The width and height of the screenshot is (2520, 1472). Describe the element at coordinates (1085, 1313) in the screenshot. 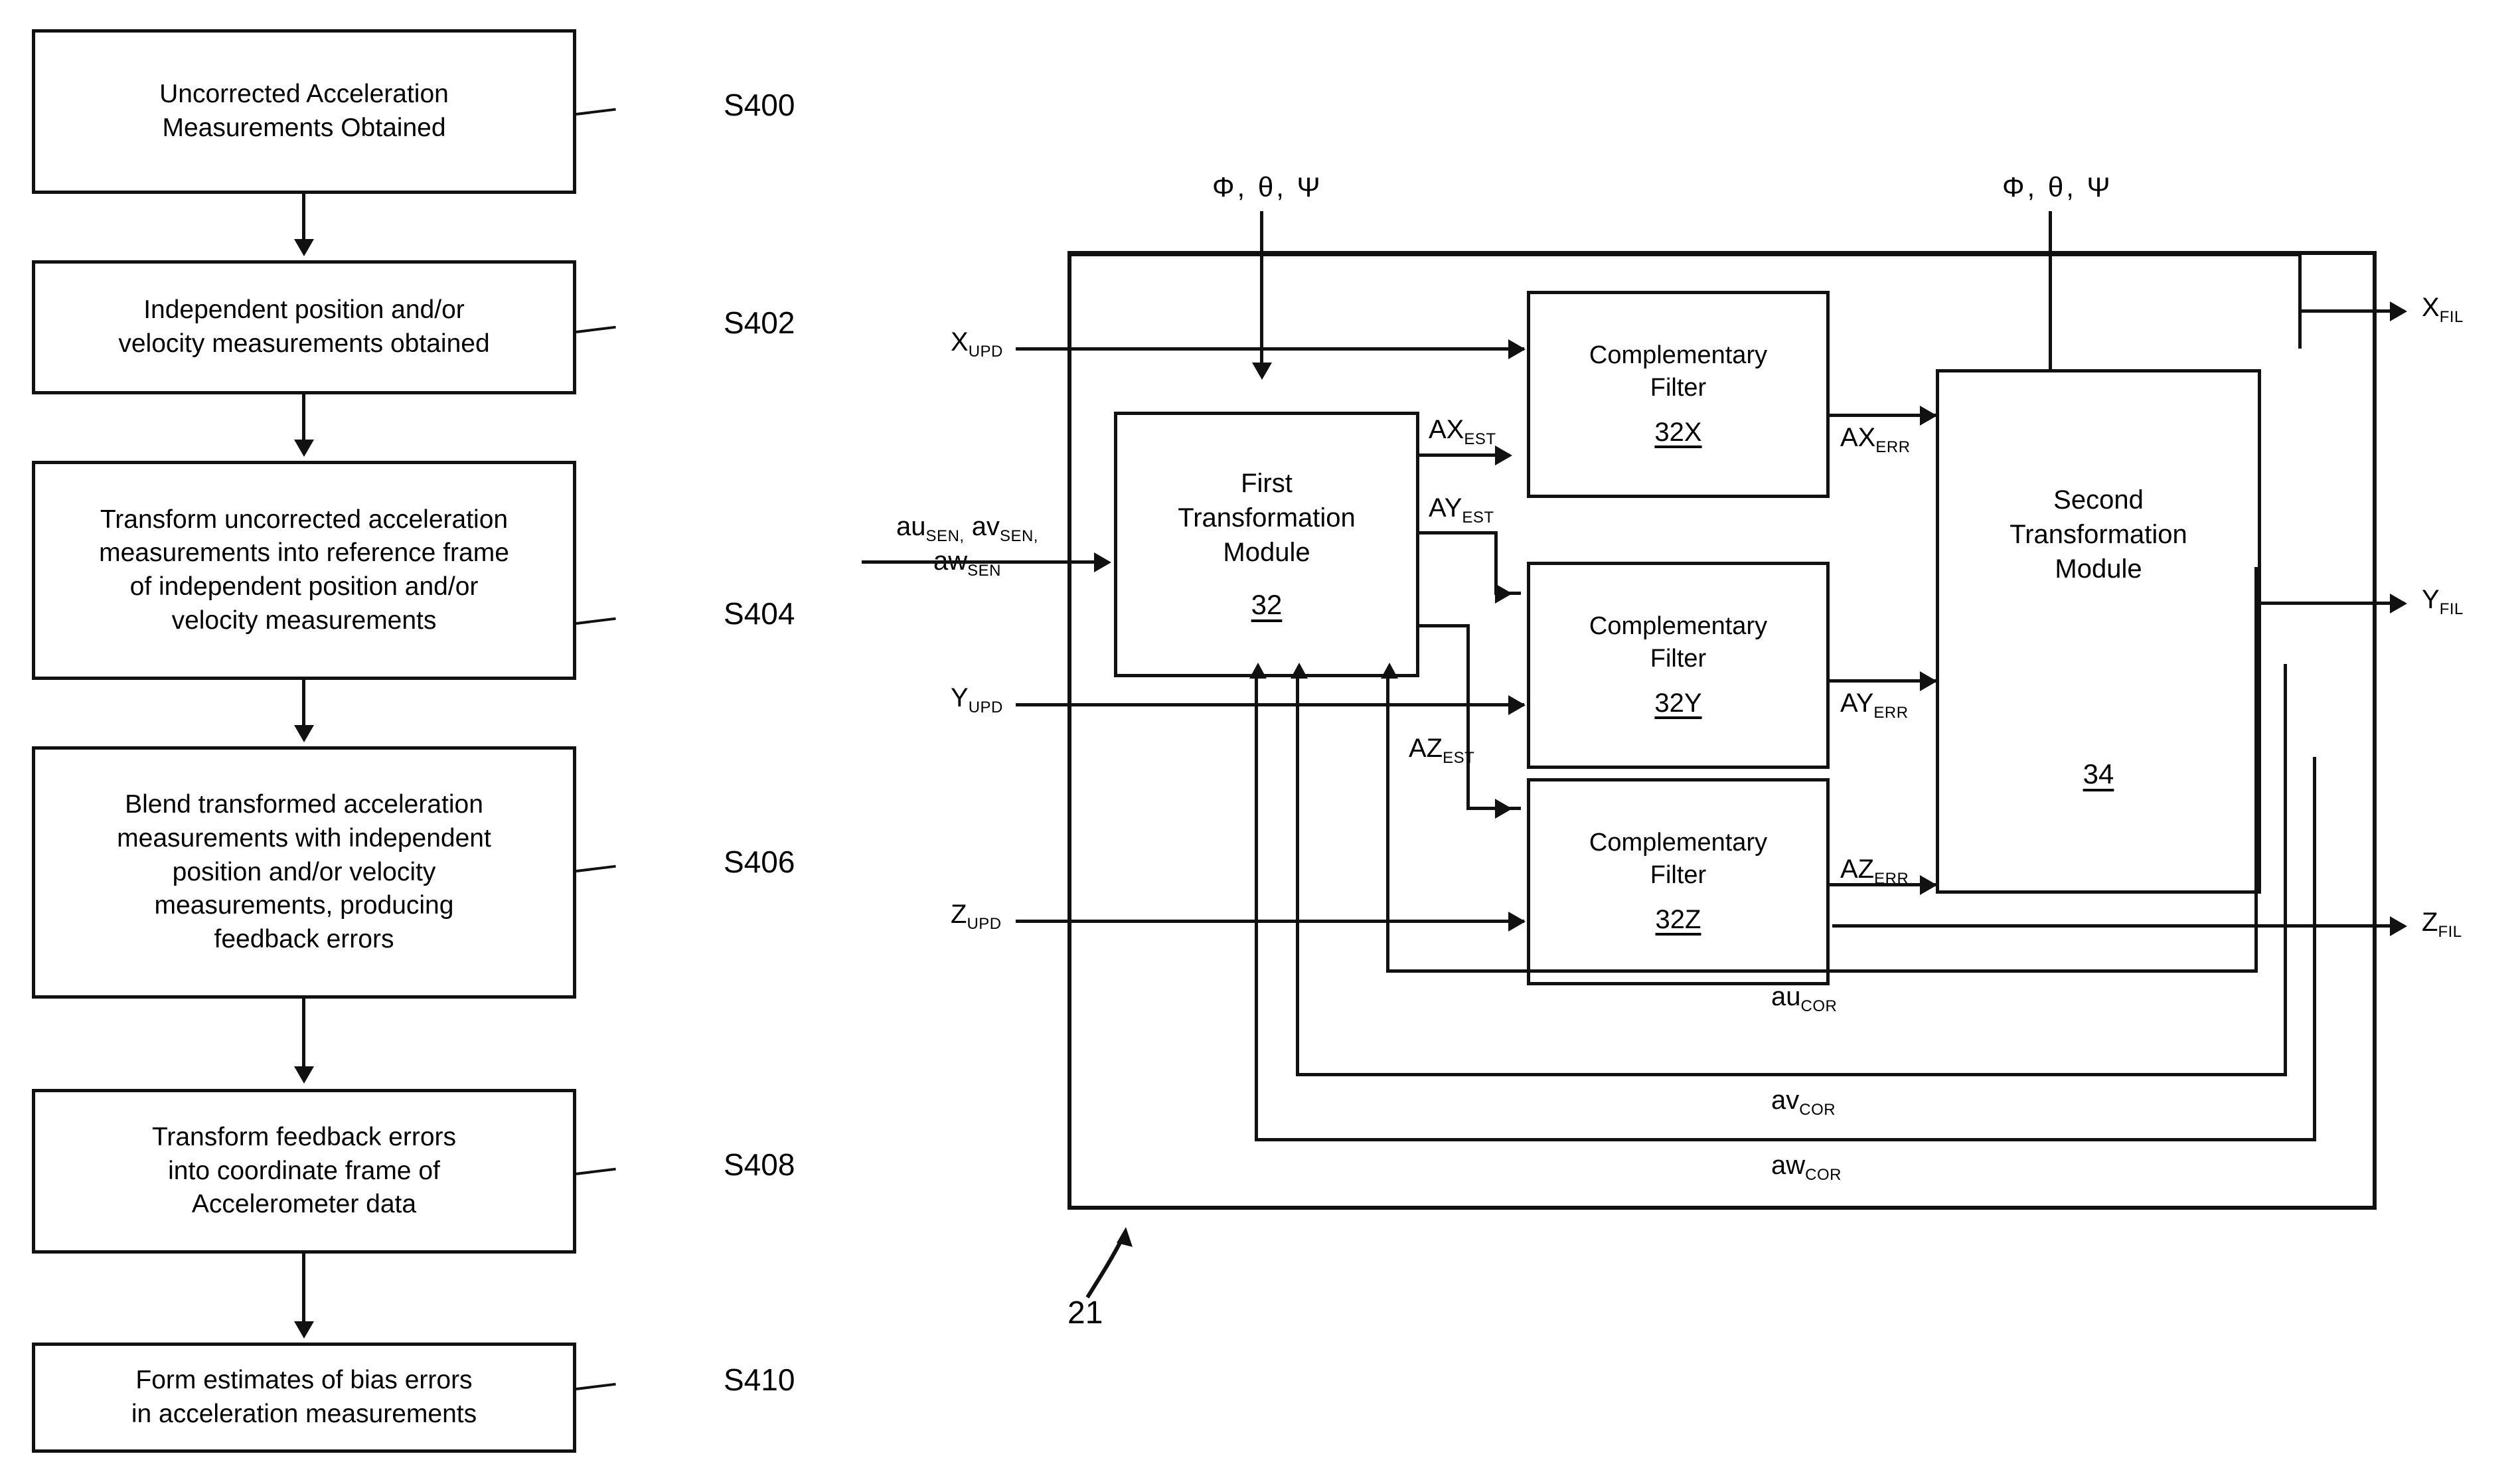

I see `system-ref-number: 21` at that location.